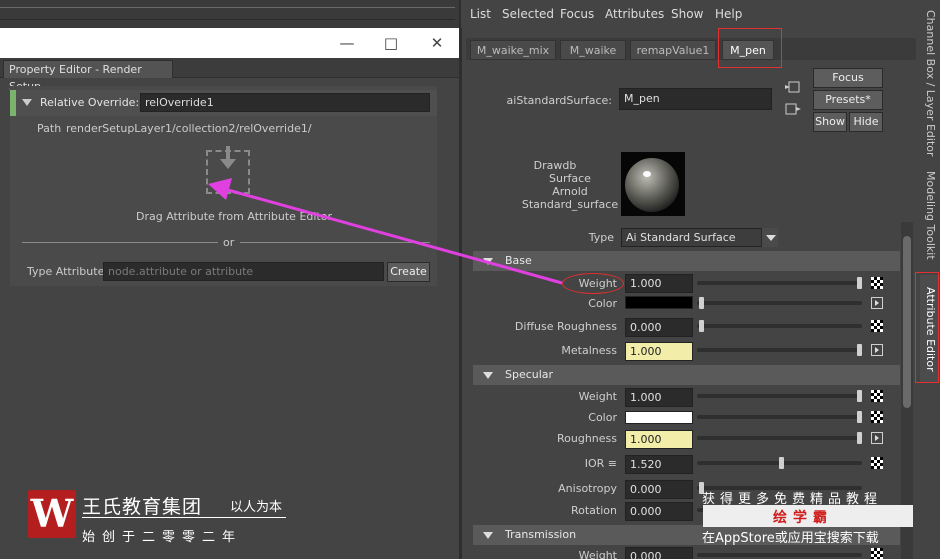 Image resolution: width=940 pixels, height=559 pixels. I want to click on brand-logo: W, so click(52, 514).